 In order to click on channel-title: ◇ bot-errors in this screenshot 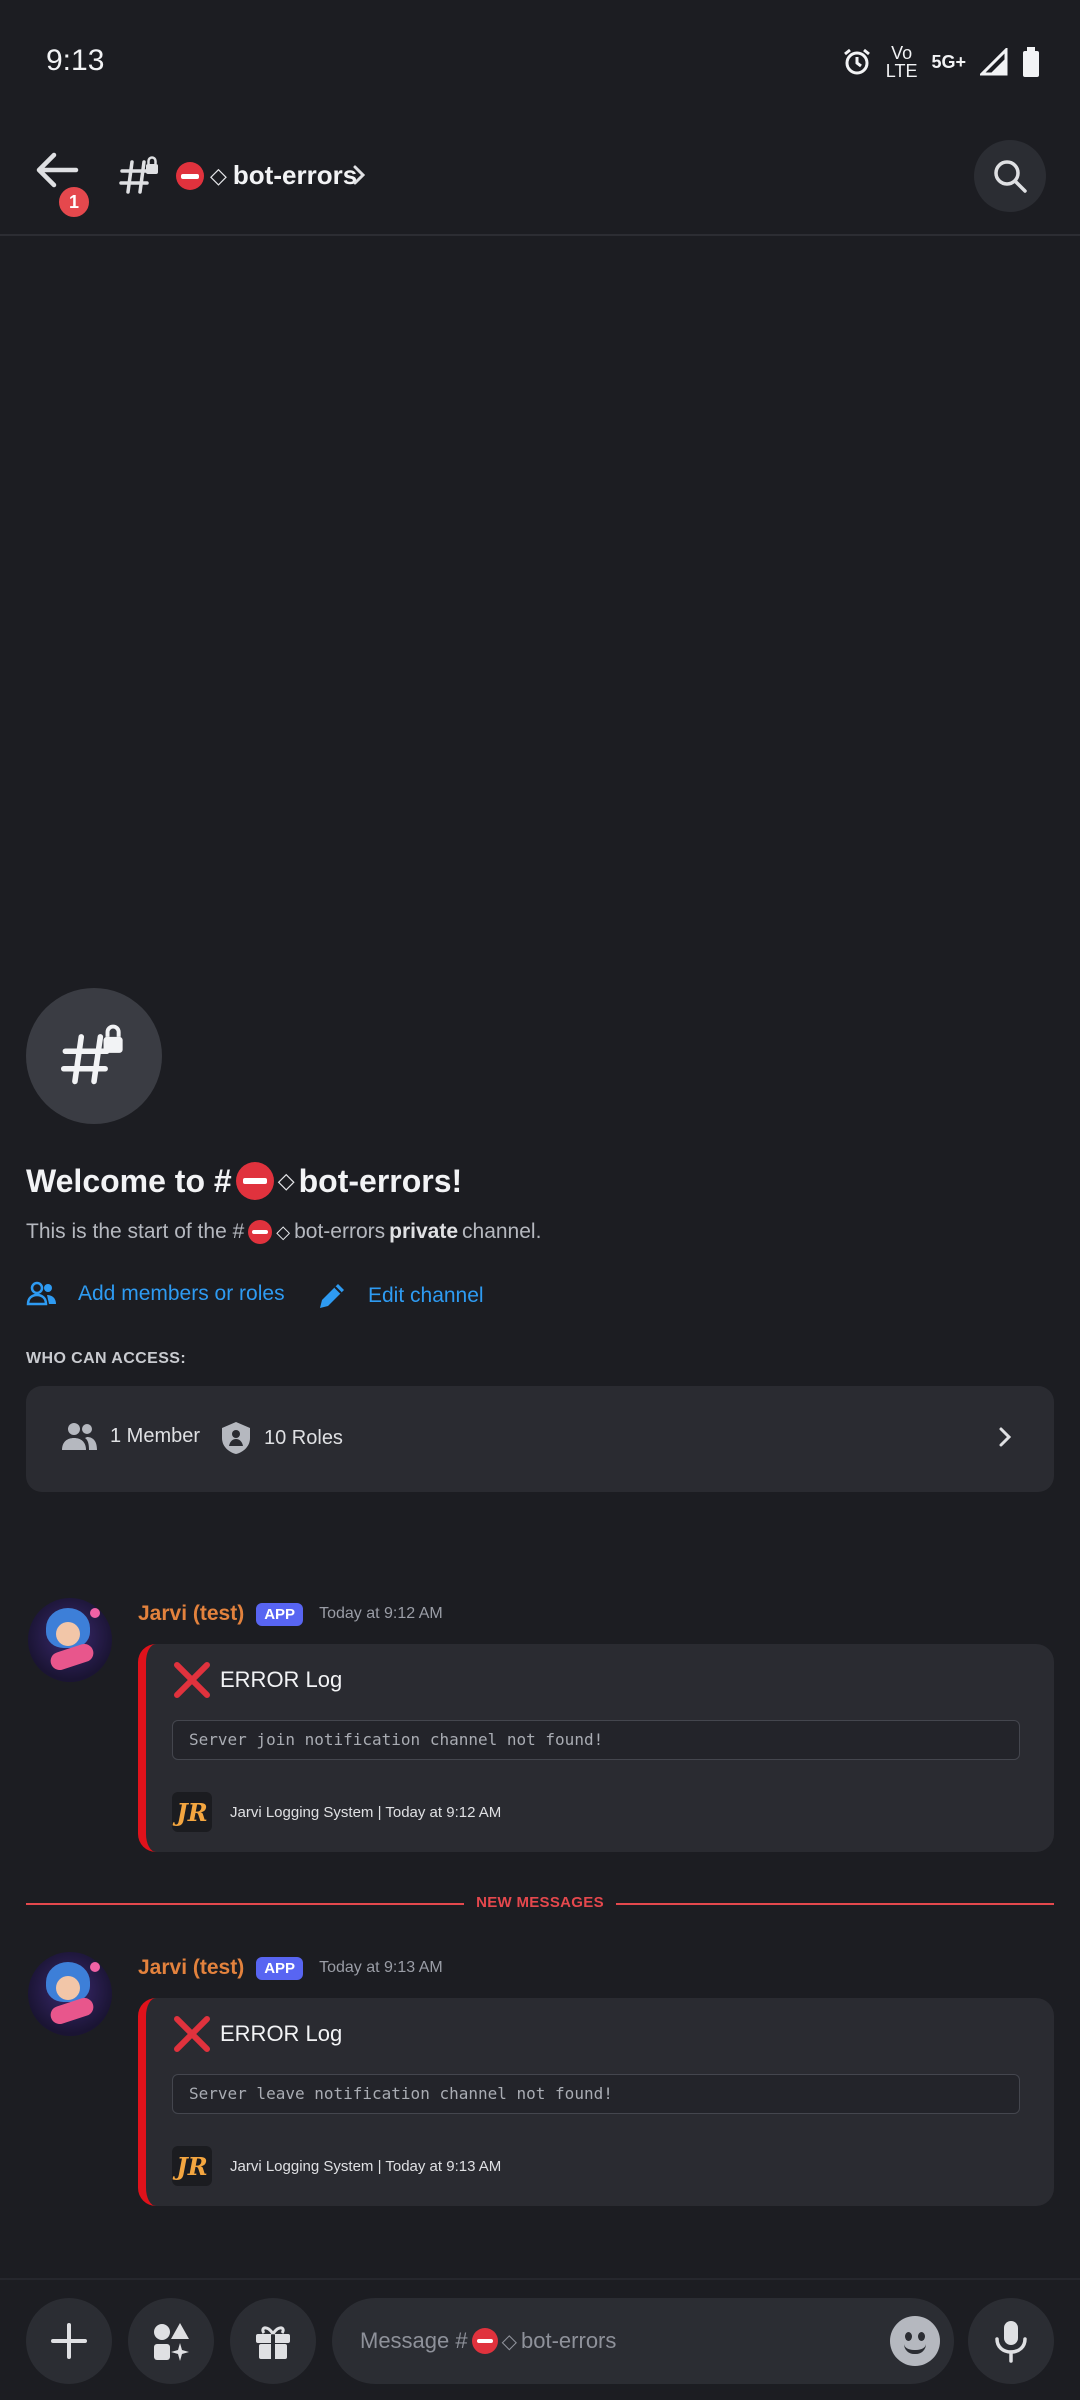, I will do `click(266, 175)`.